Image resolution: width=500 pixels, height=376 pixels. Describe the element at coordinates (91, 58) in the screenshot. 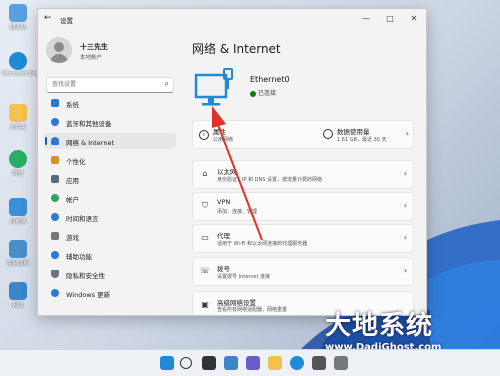

I see `user-account-type: 本地帐户` at that location.